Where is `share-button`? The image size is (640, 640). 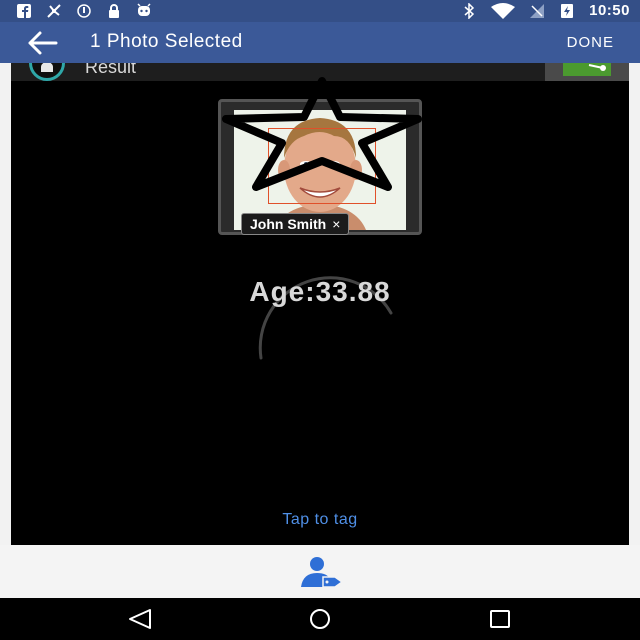 share-button is located at coordinates (587, 72).